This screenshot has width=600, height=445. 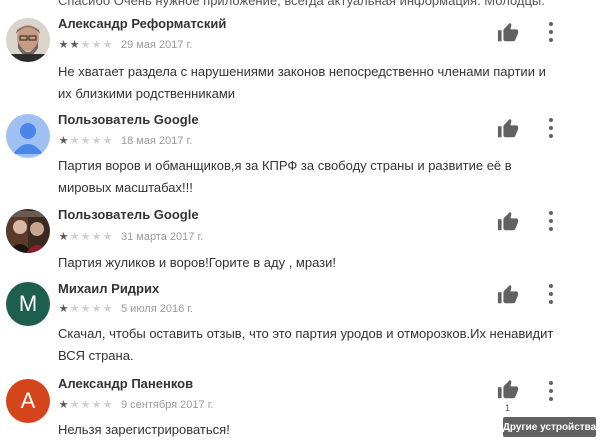 I want to click on avatar: A, so click(x=28, y=401).